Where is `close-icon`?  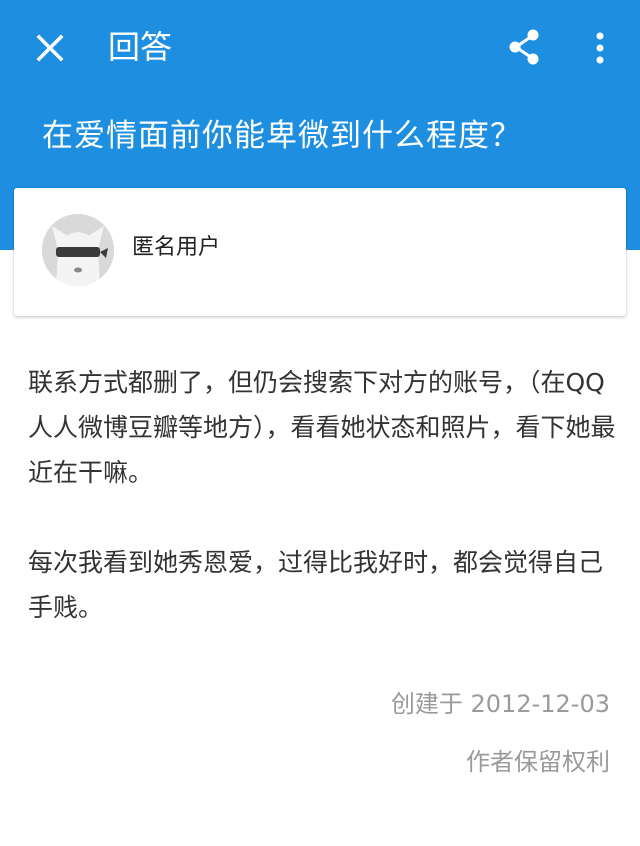
close-icon is located at coordinates (50, 48).